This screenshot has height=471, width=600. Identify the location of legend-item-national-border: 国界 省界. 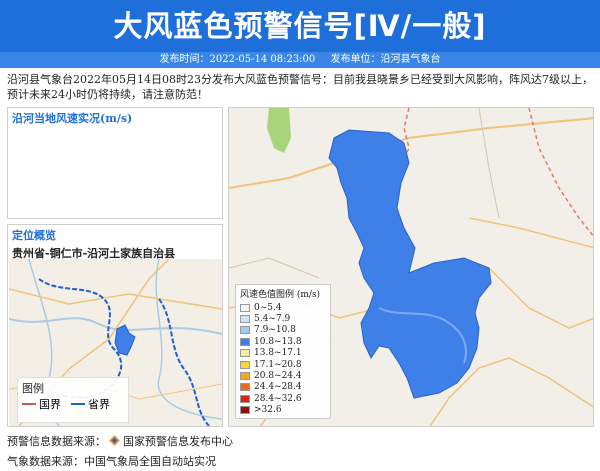
(73, 404).